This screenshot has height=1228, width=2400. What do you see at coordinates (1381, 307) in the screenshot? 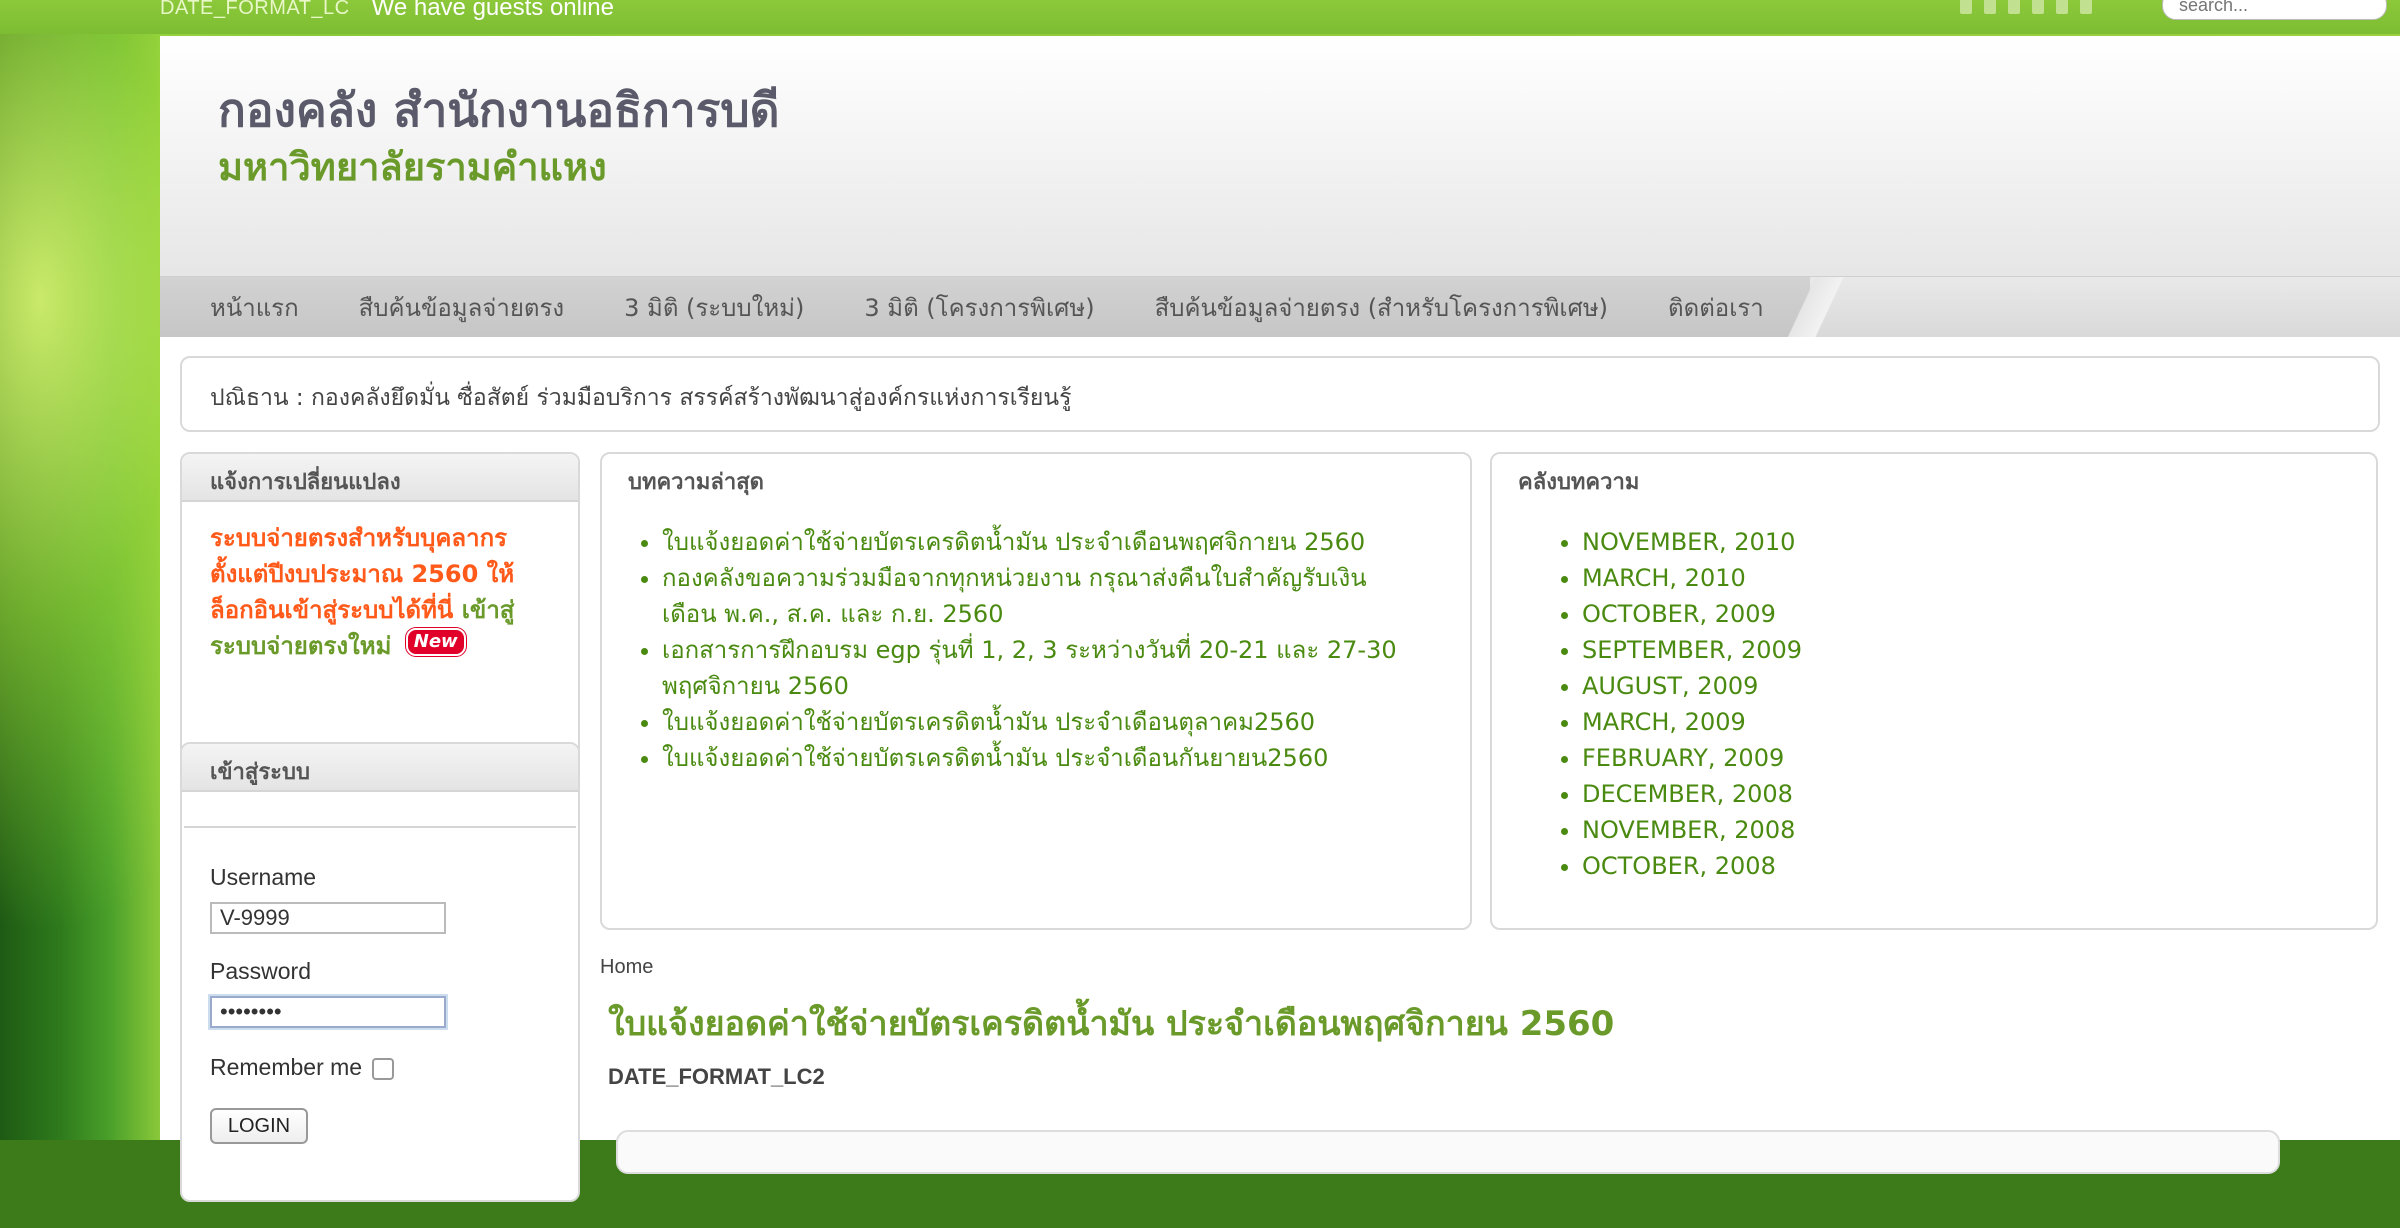
I see `nav-item-payment-search-special: สืบค้นข้อมูลจ่ายตรง (สำหรับโครงการพิเศษ)` at bounding box center [1381, 307].